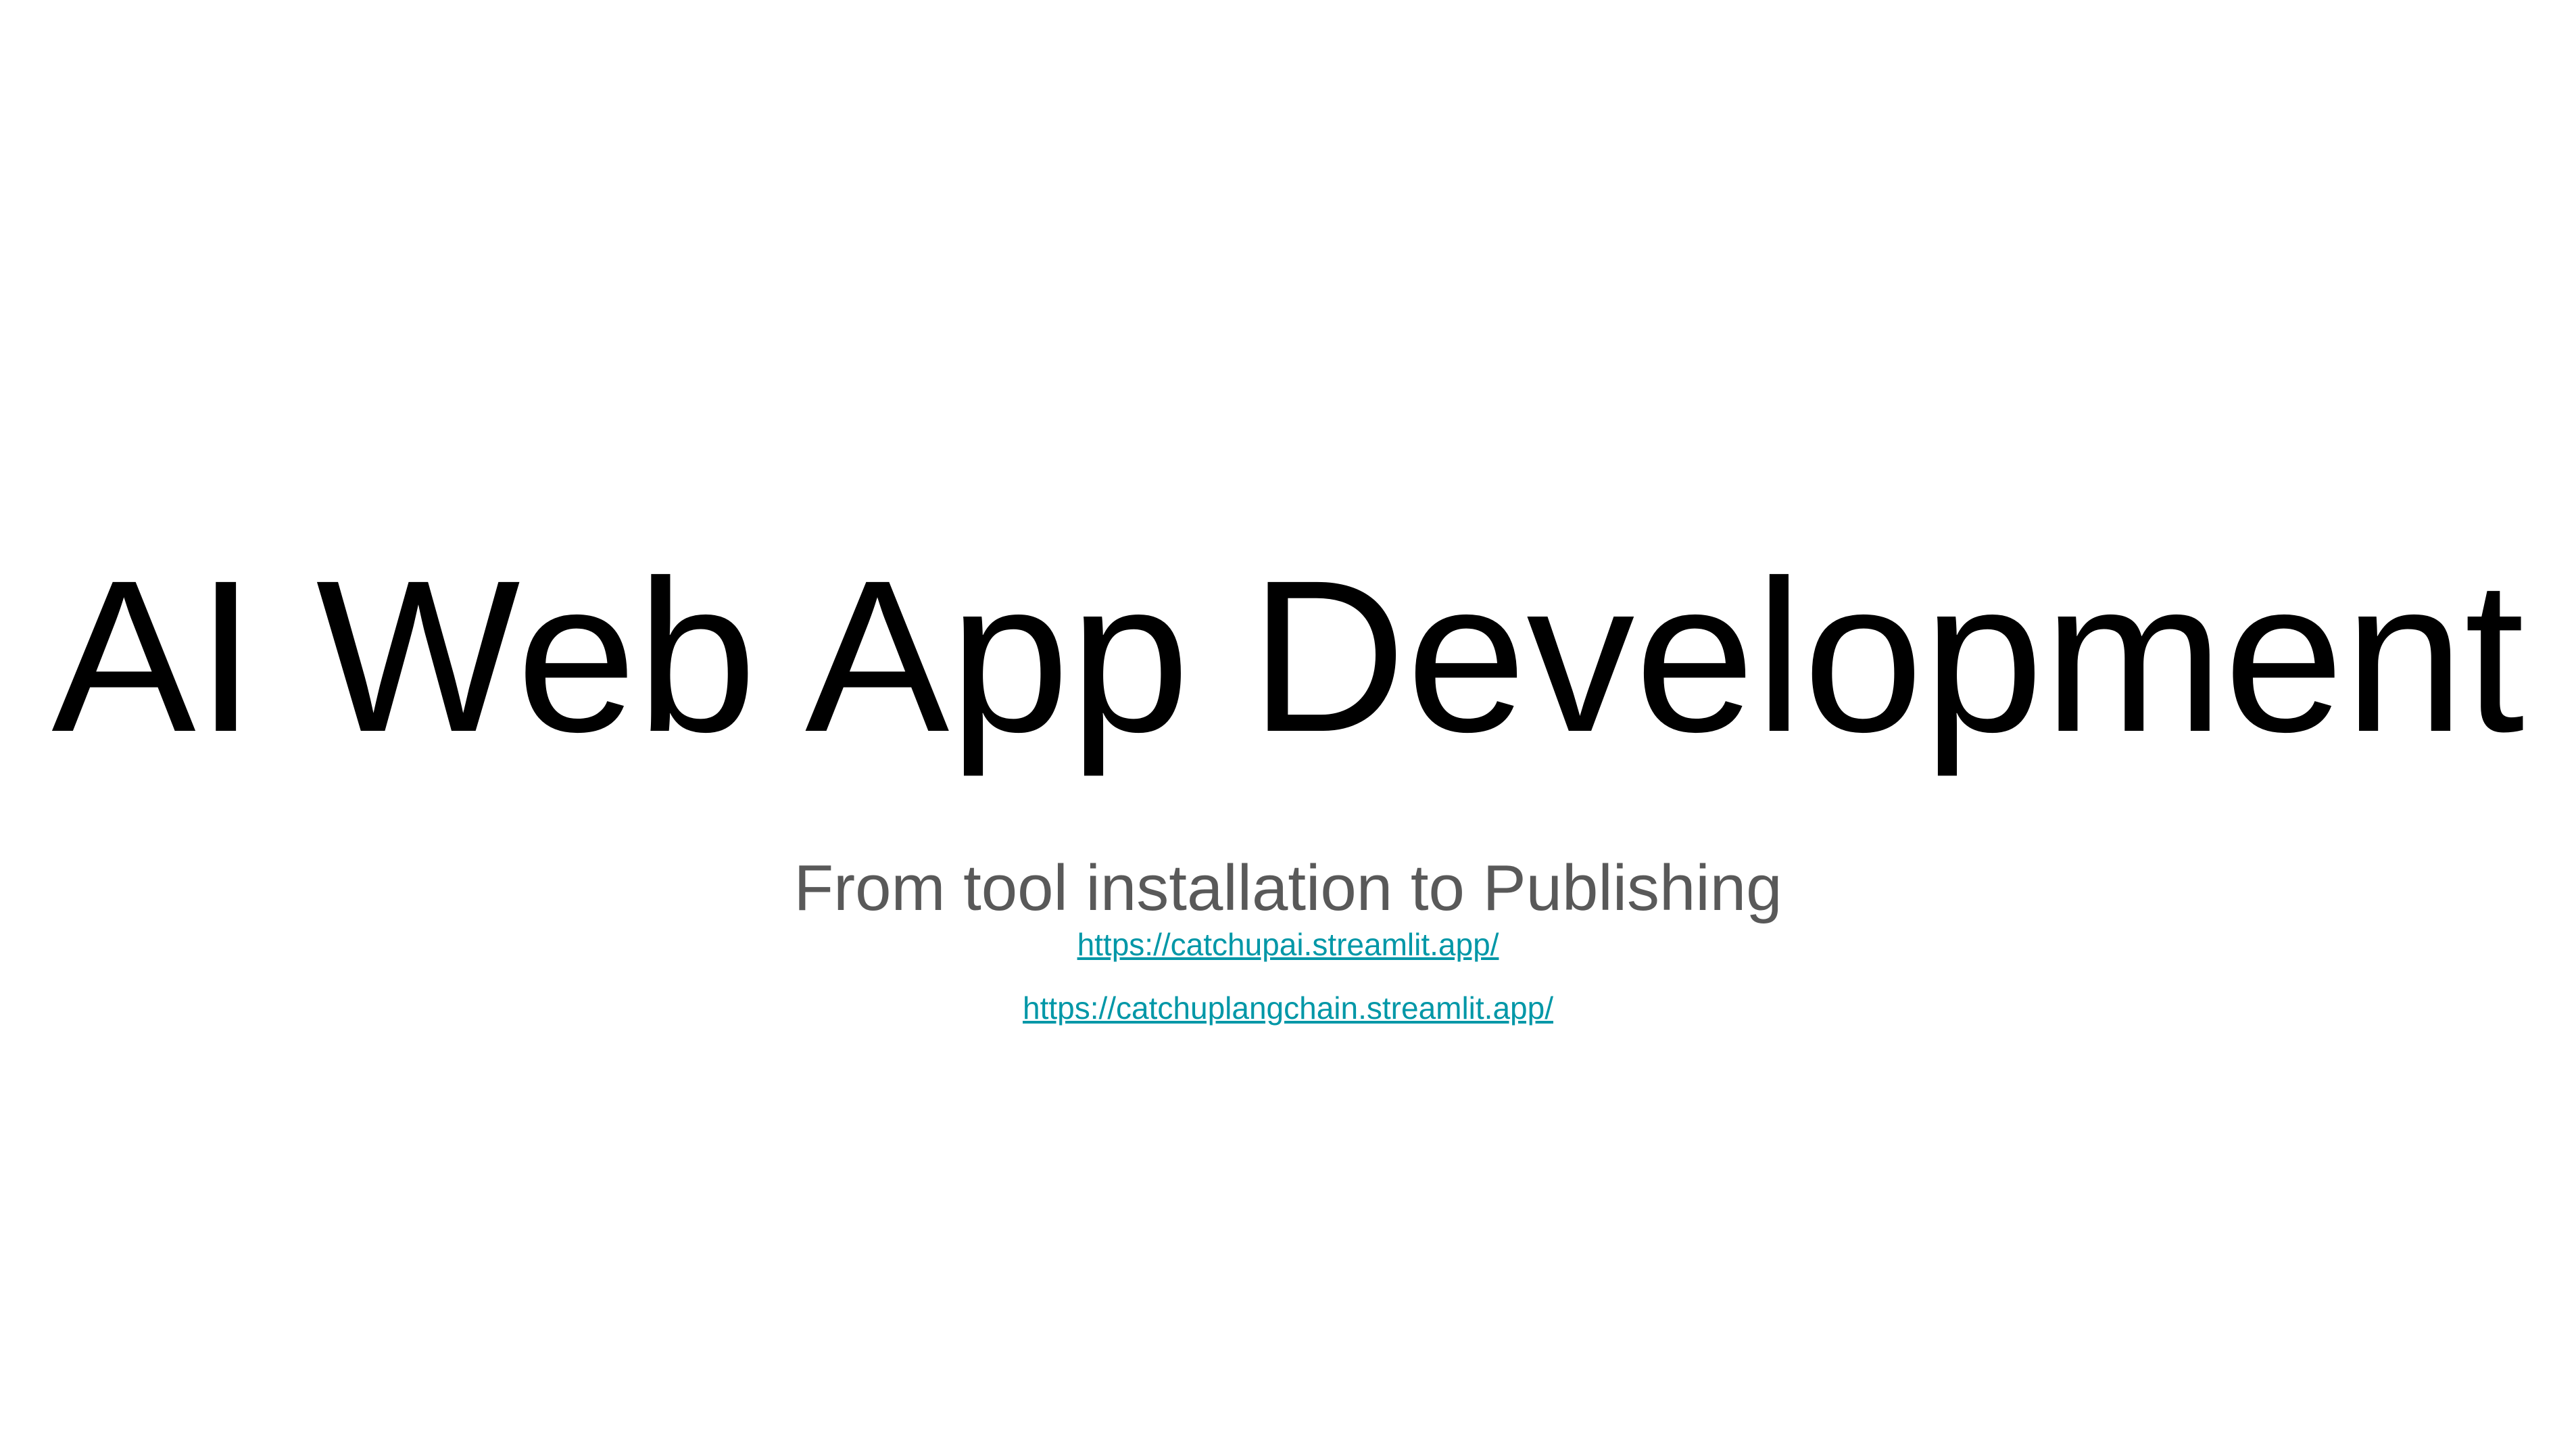  I want to click on slide-subtitle: From tool installation to Publishing, so click(1288, 888).